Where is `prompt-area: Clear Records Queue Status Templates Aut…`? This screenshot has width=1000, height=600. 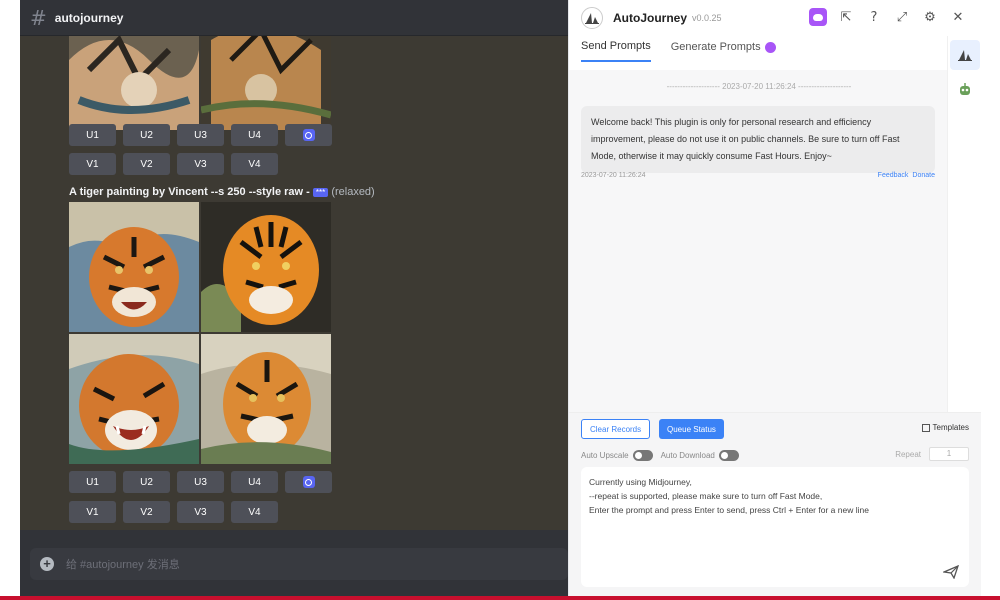
prompt-area: Clear Records Queue Status Templates Aut… is located at coordinates (775, 506).